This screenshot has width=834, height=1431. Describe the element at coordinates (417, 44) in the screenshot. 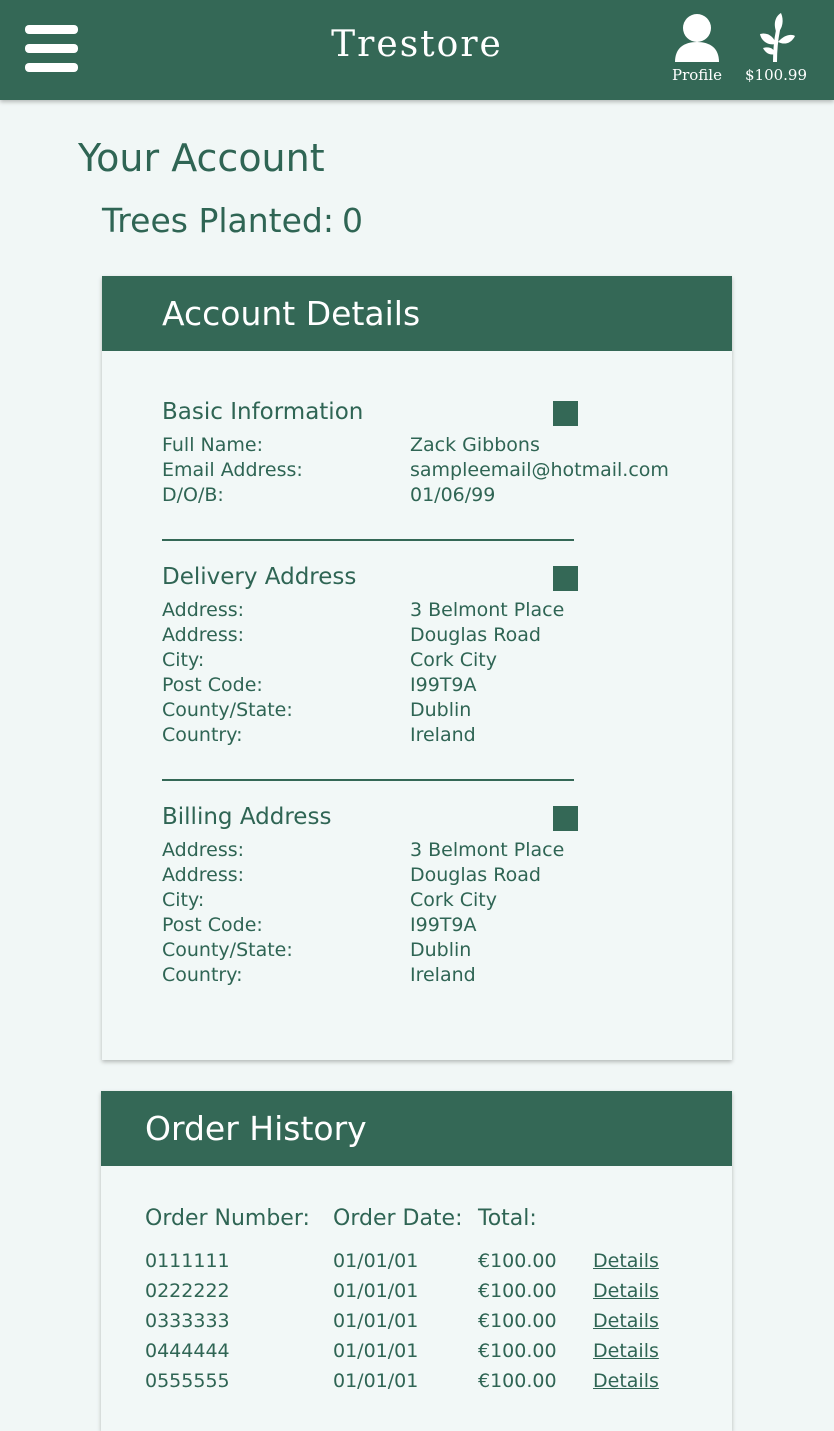

I see `brand-name: Trestore` at that location.